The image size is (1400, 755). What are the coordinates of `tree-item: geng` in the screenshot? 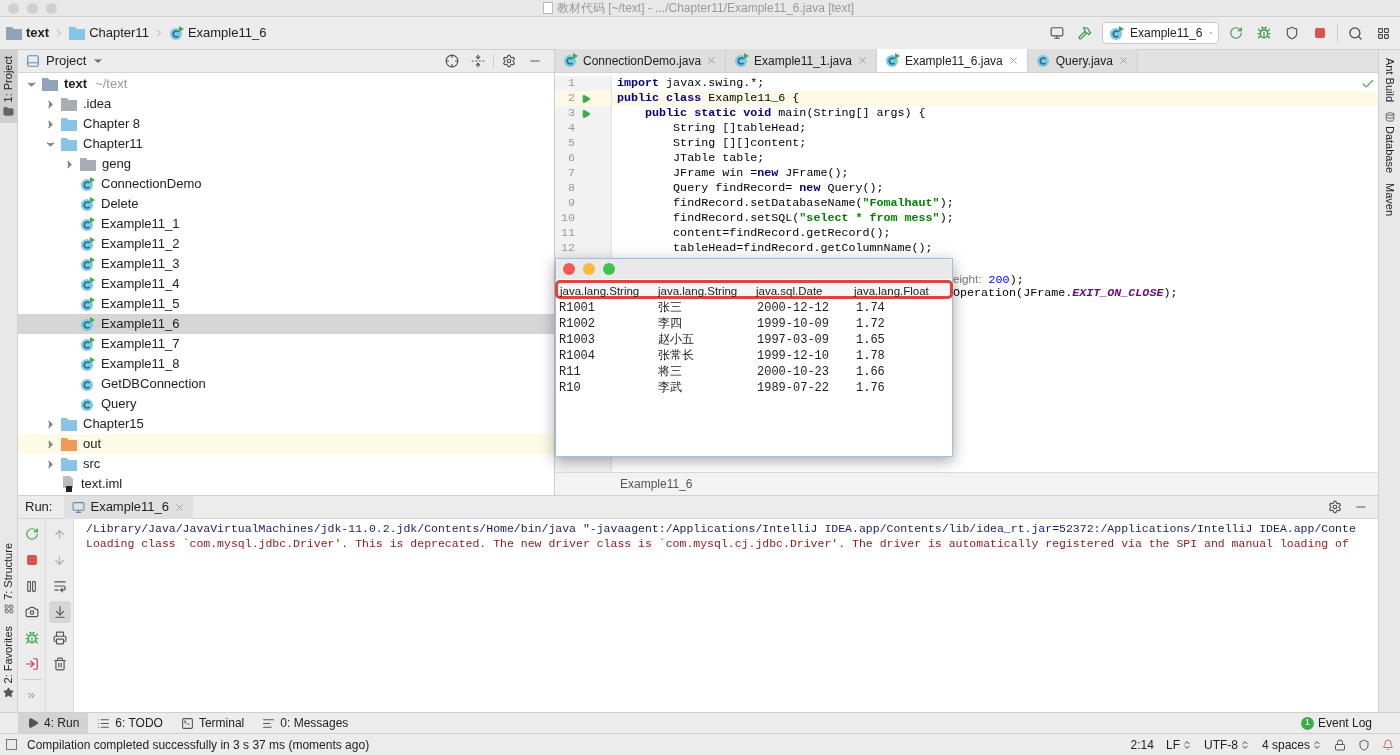 It's located at (286, 164).